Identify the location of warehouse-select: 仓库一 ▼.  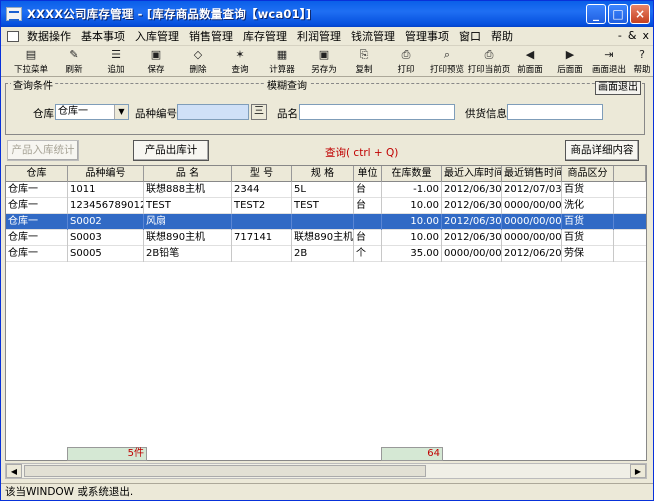
(92, 112).